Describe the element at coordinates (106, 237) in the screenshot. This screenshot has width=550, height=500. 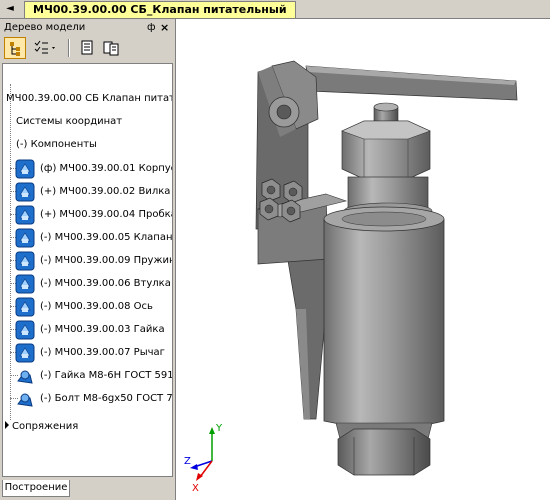
I see `tree-item-label: (-) МЧ00.39.00.05 Клапан` at that location.